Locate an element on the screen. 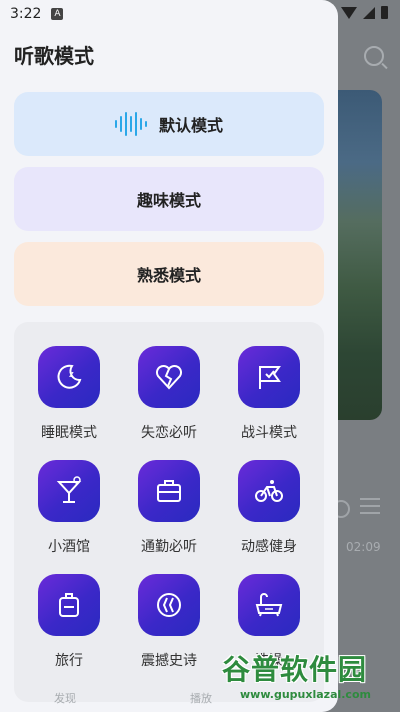  svg-text: z is located at coordinates (71, 375).